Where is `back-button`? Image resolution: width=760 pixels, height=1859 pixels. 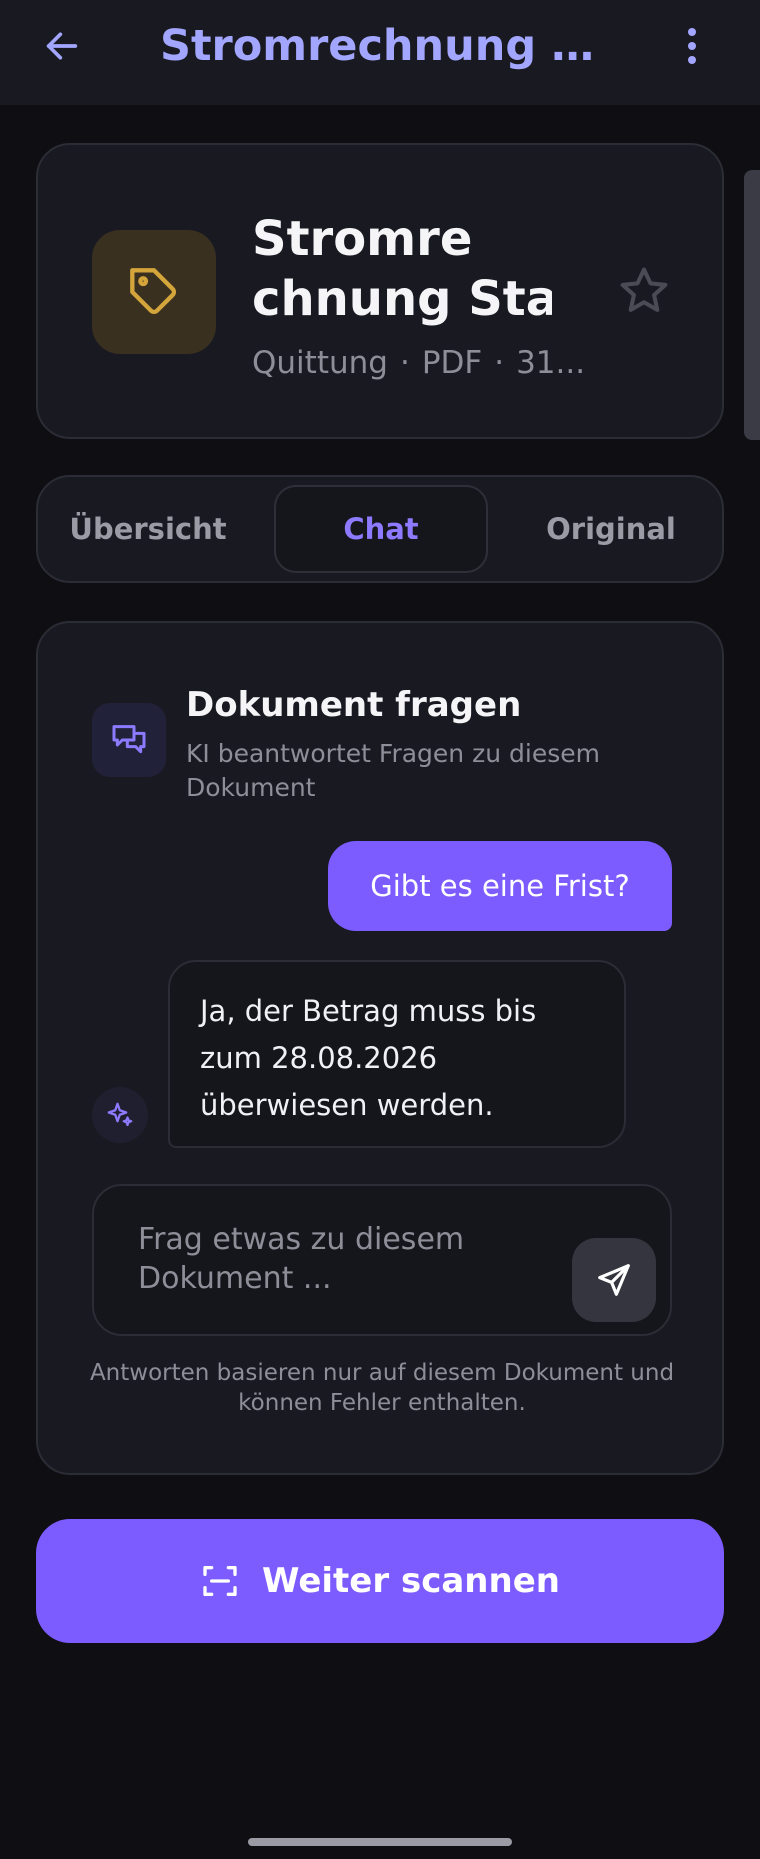 back-button is located at coordinates (62, 46).